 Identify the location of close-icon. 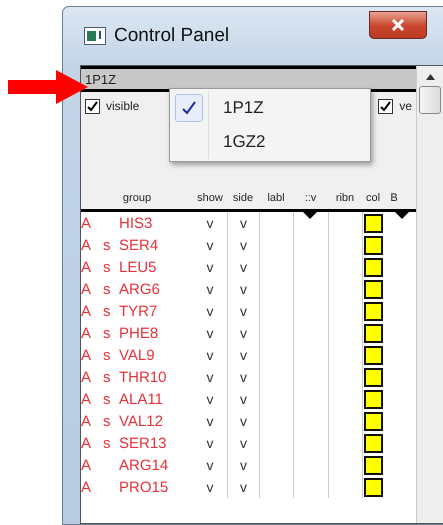
(398, 25).